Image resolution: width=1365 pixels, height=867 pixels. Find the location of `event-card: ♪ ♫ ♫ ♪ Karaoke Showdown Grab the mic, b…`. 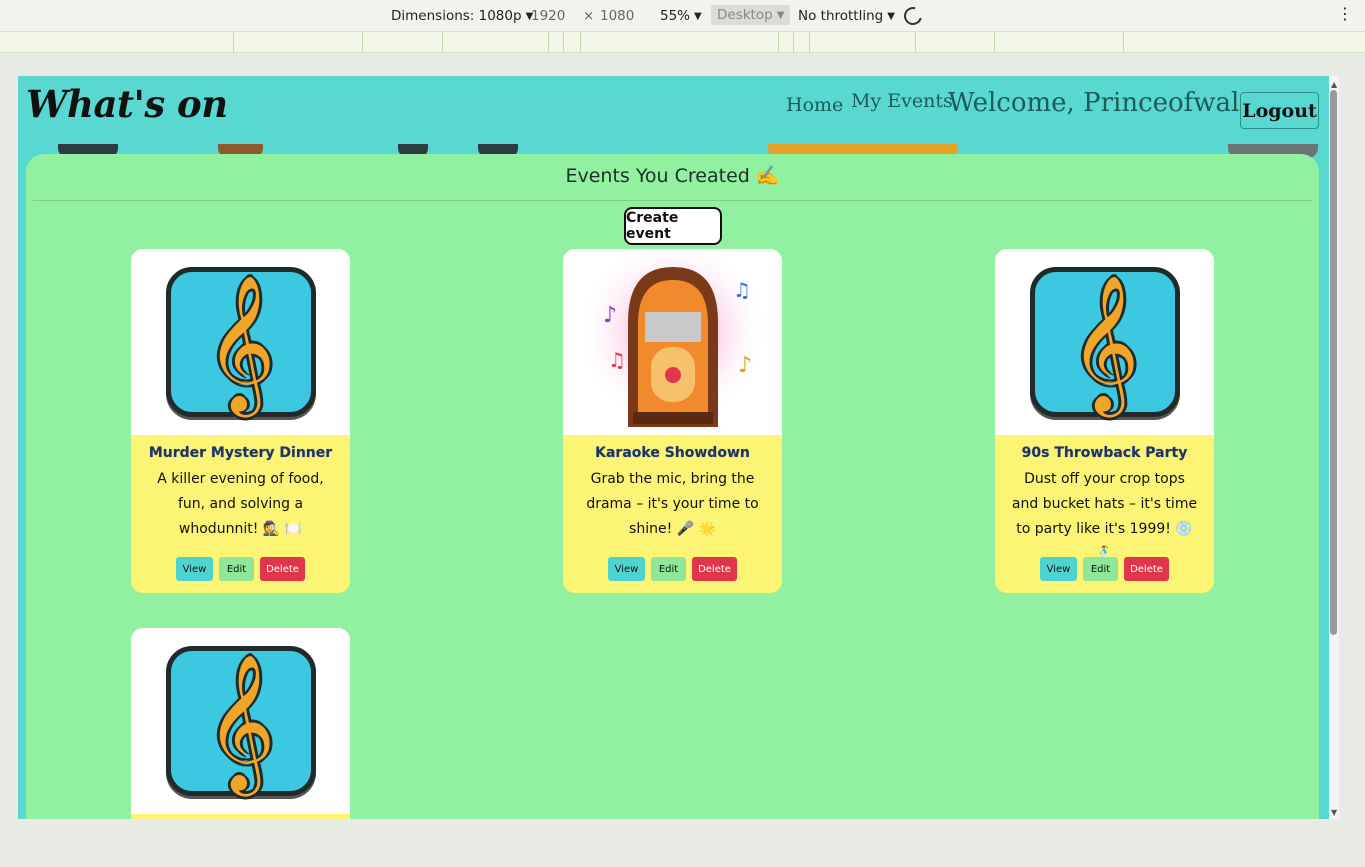

event-card: ♪ ♫ ♫ ♪ Karaoke Showdown Grab the mic, b… is located at coordinates (672, 421).